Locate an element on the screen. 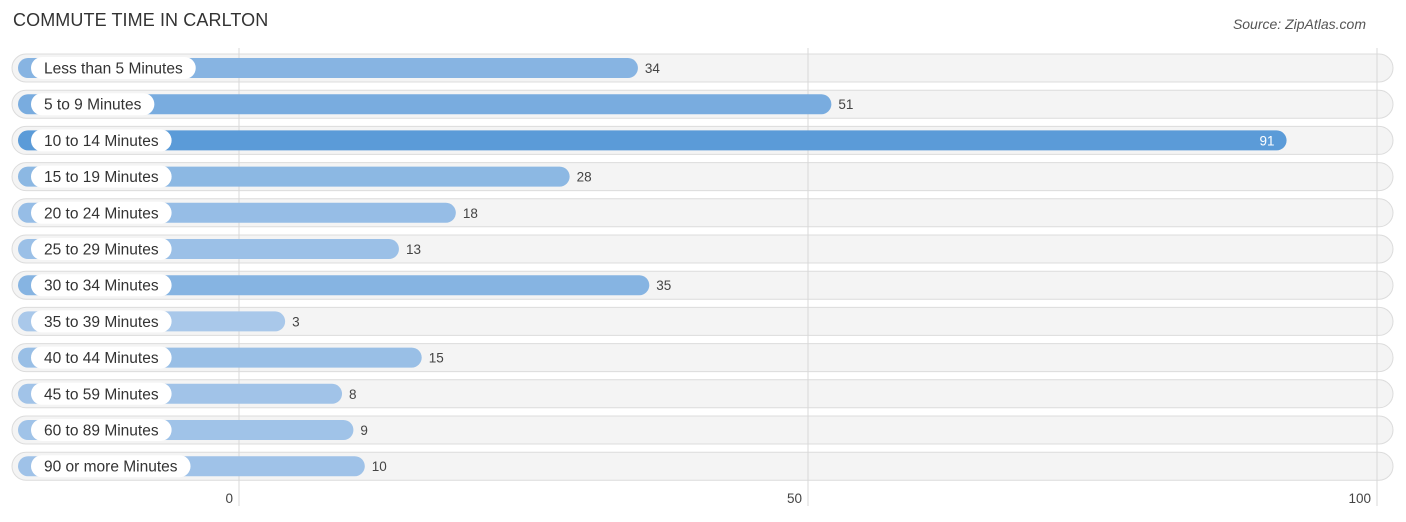 The width and height of the screenshot is (1406, 522). value-label: 18 is located at coordinates (470, 213).